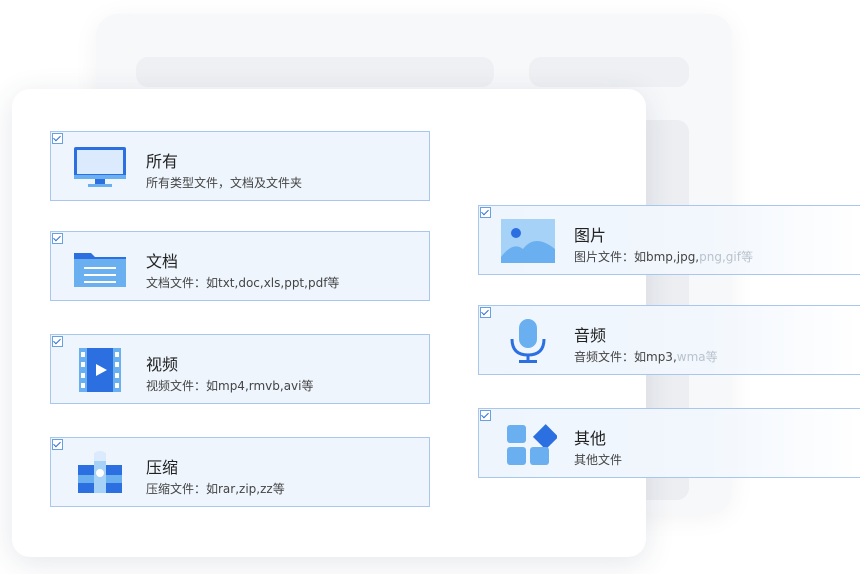 The width and height of the screenshot is (860, 574). Describe the element at coordinates (485, 212) in the screenshot. I see `checkbox-image` at that location.